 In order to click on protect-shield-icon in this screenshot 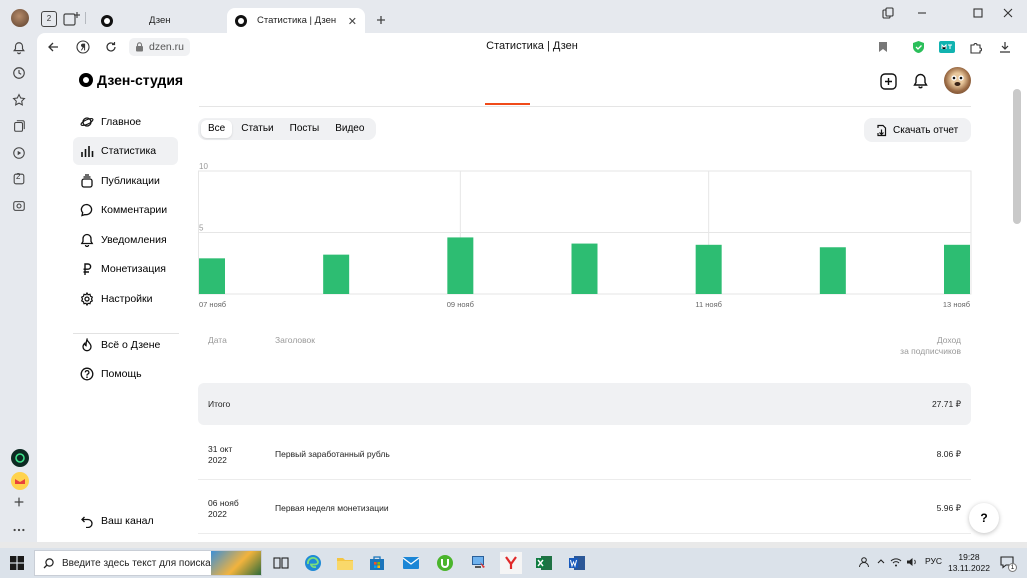, I will do `click(918, 47)`.